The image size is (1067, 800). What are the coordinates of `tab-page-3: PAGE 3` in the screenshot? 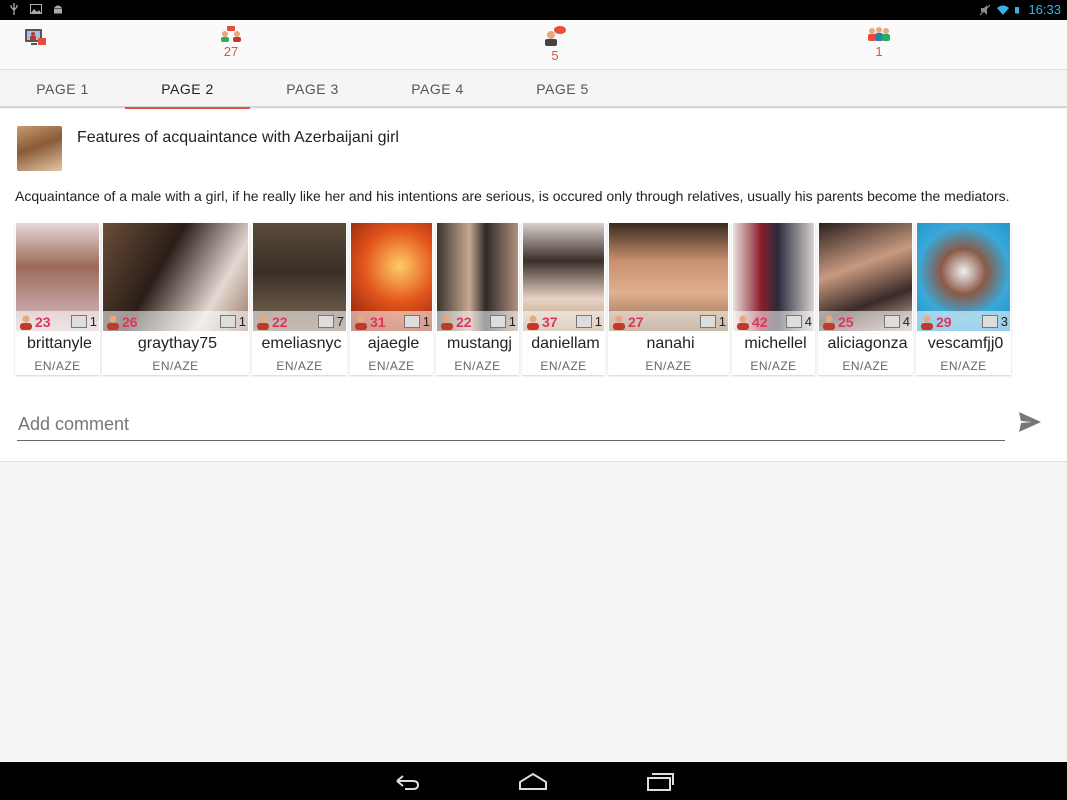 It's located at (312, 89).